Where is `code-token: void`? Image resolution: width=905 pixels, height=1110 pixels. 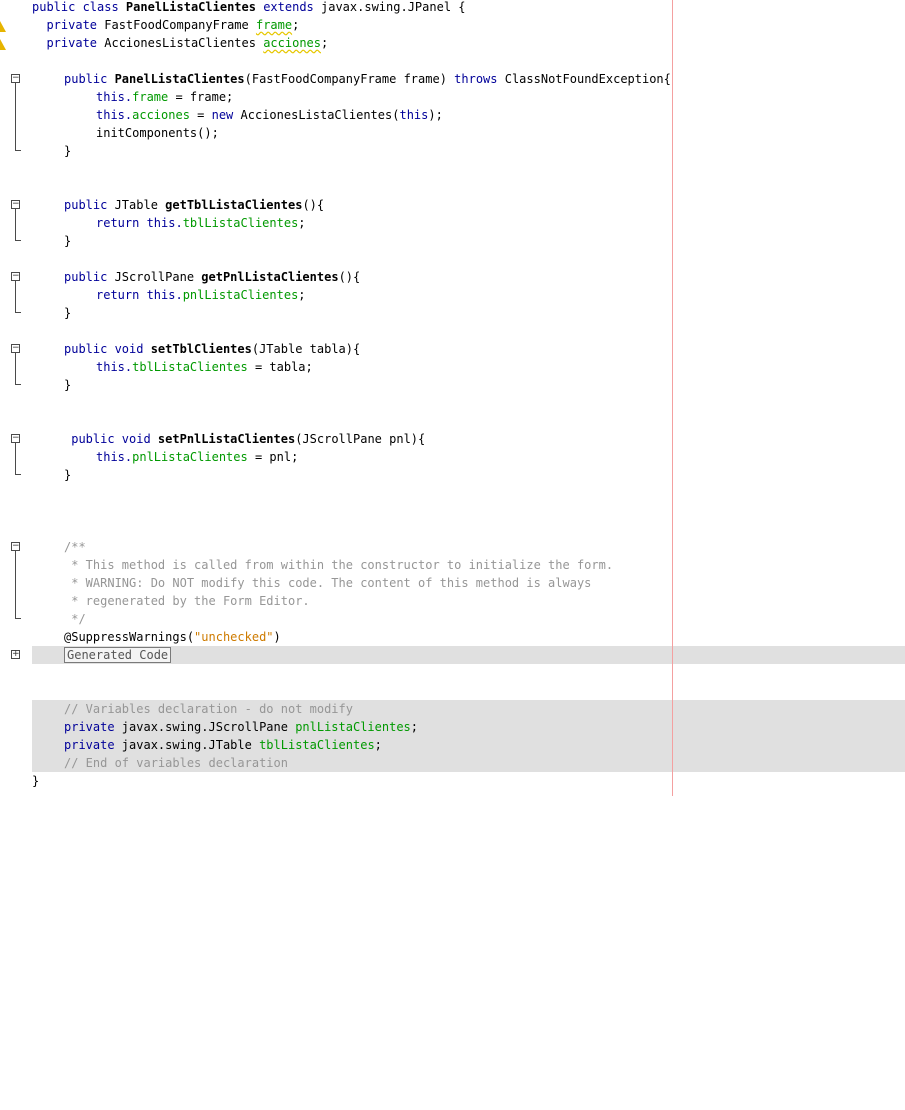
code-token: void is located at coordinates (139, 439).